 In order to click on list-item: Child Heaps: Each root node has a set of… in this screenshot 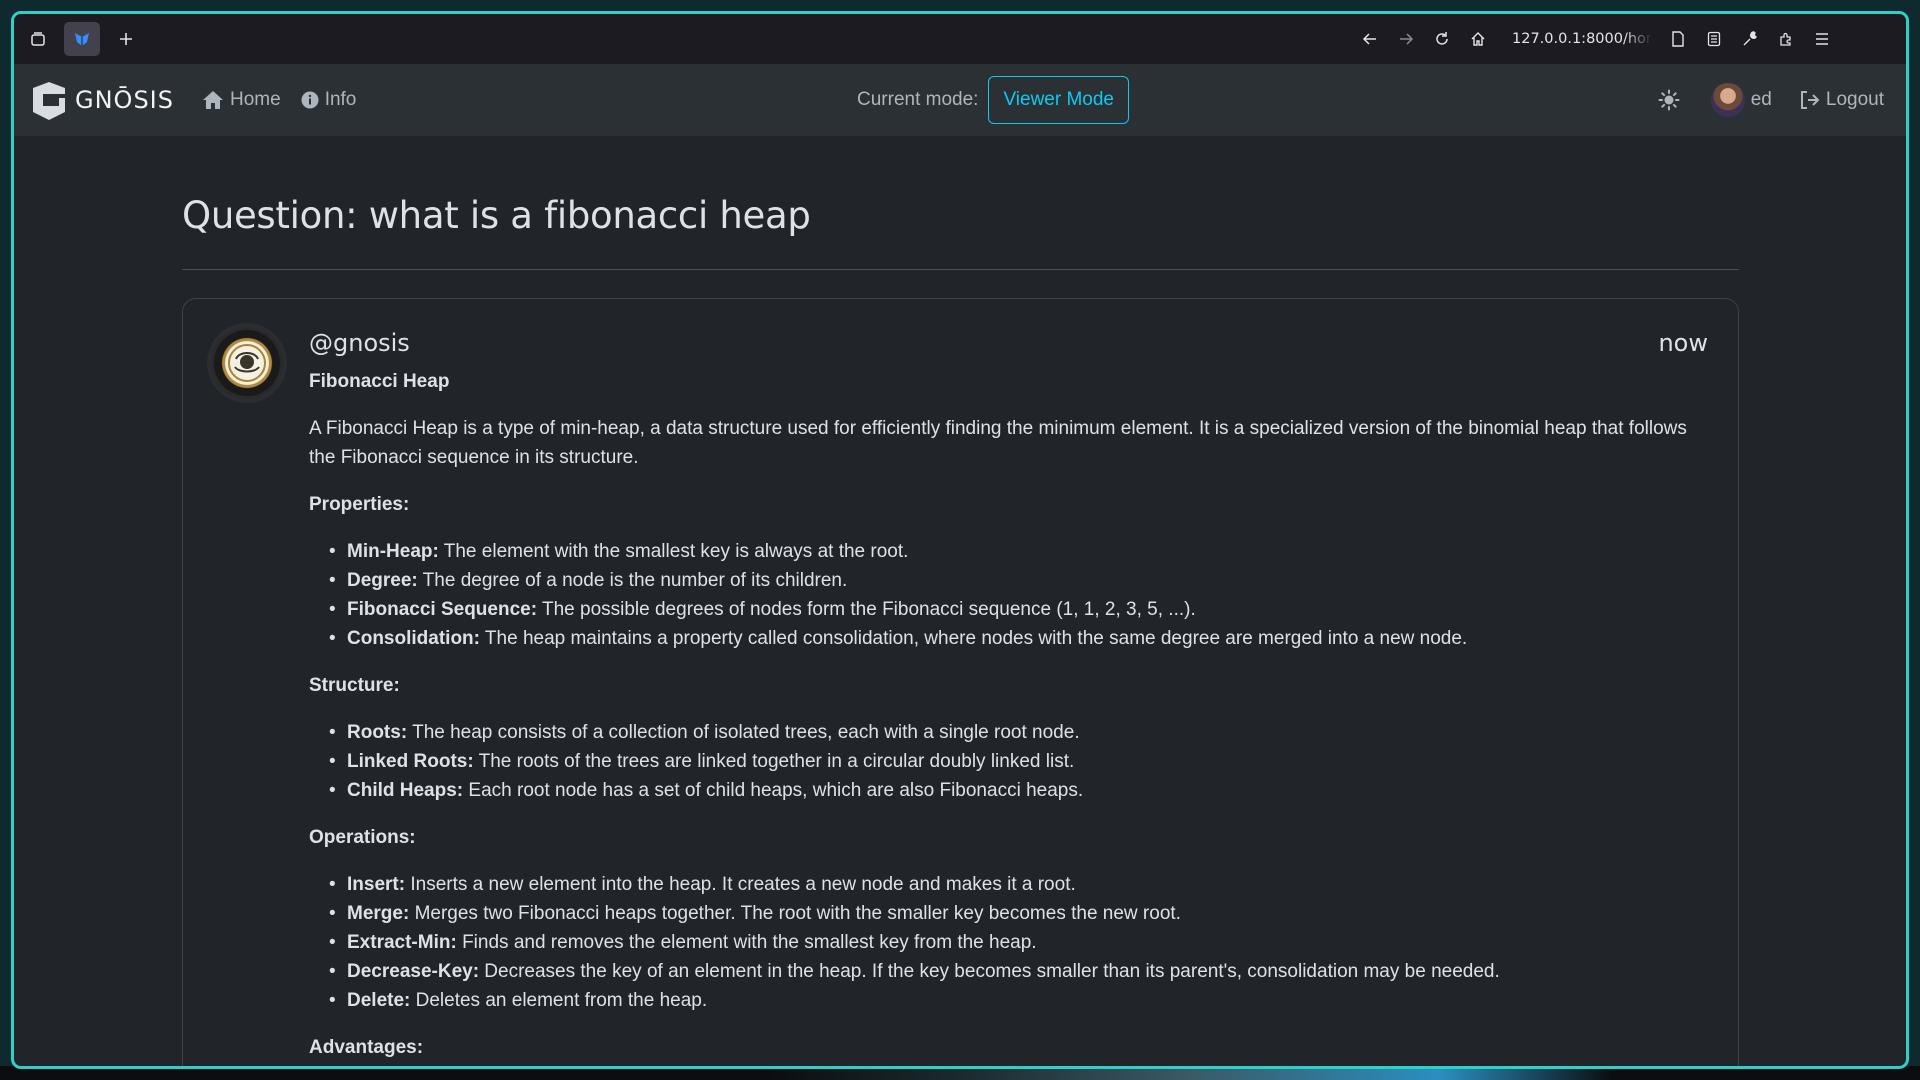, I will do `click(1019, 790)`.